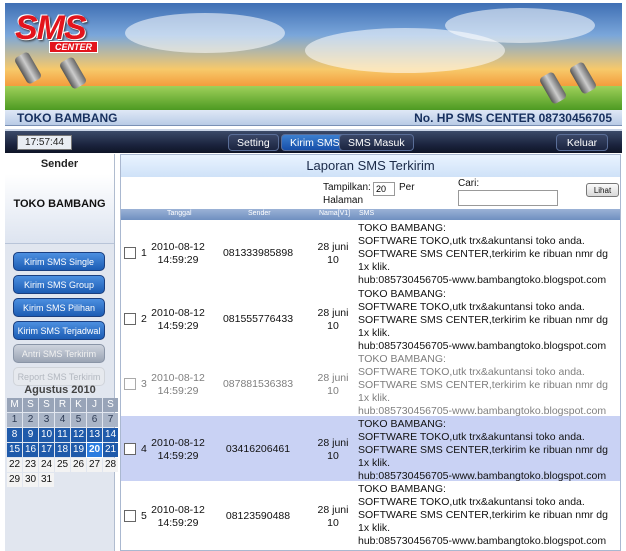  I want to click on calendar-day-prev: 4, so click(62, 420).